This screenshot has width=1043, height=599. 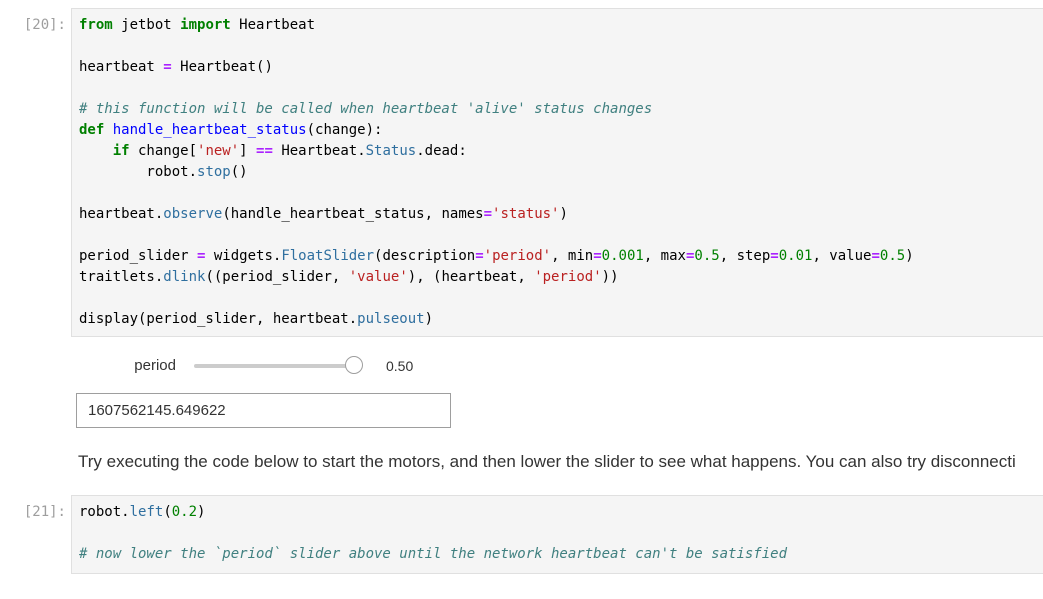 I want to click on code-token: change[, so click(x=163, y=151).